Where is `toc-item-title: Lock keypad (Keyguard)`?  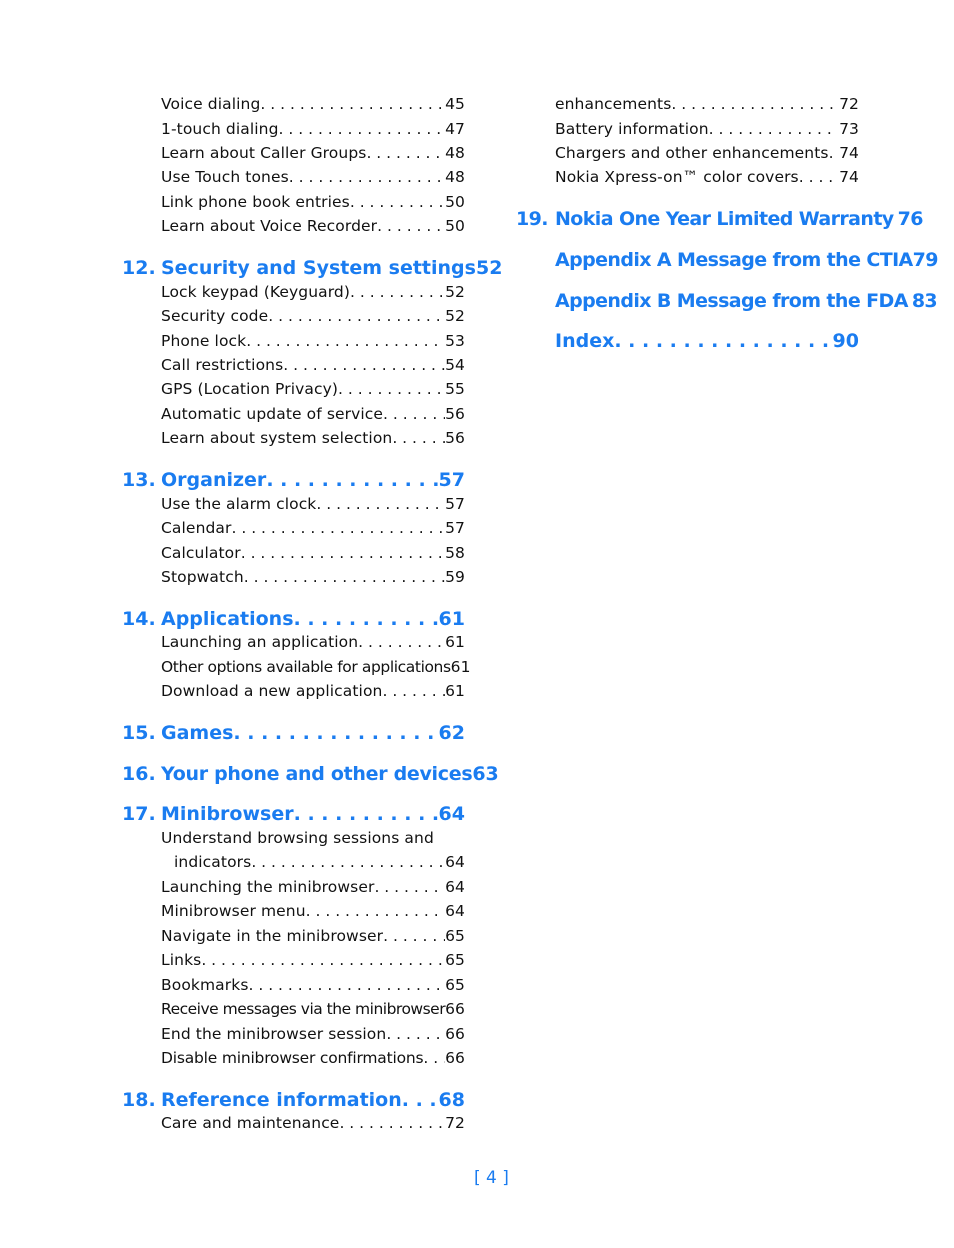
toc-item-title: Lock keypad (Keyguard) is located at coordinates (256, 292).